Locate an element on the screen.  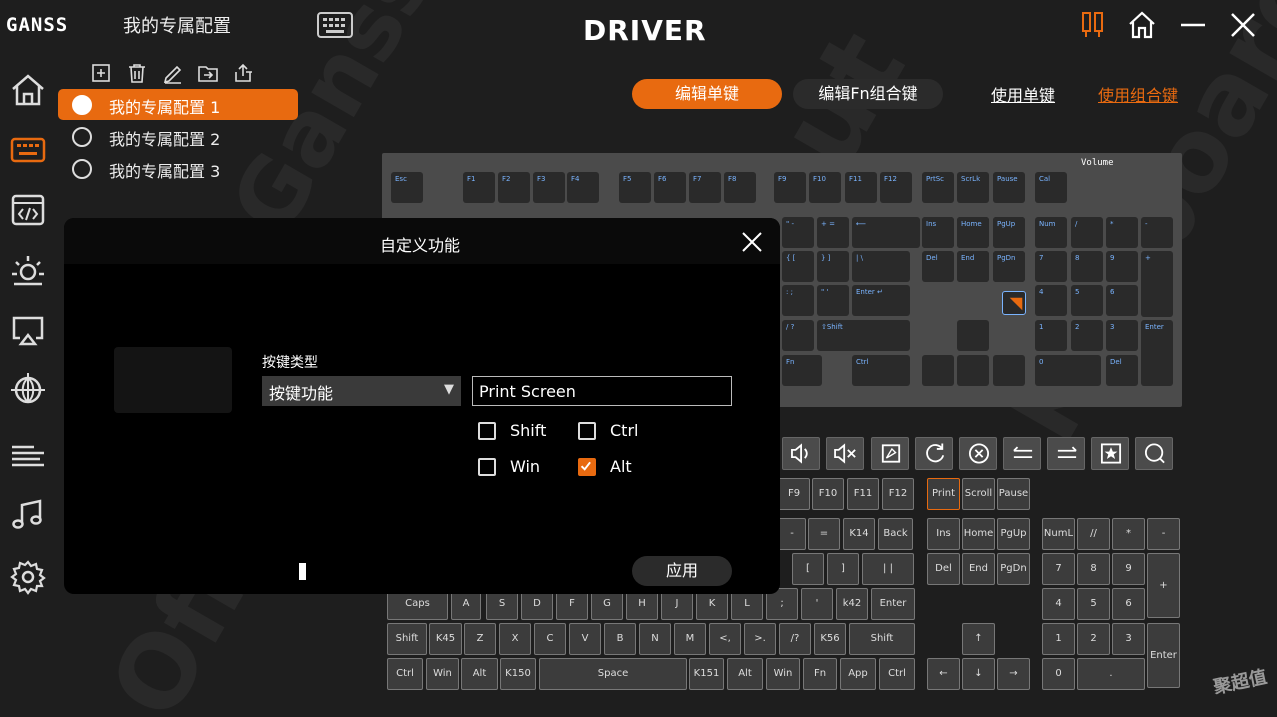
delete-profile-icon is located at coordinates (137, 73).